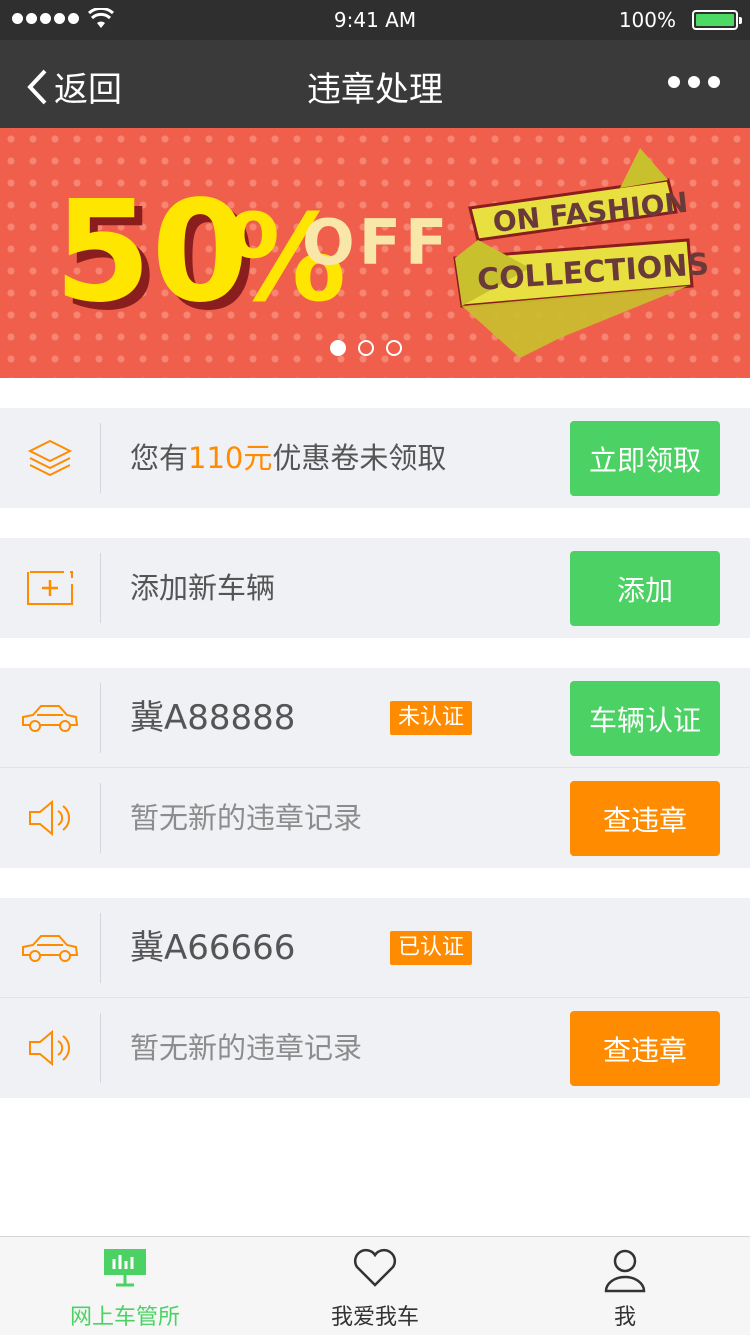 This screenshot has height=1335, width=750. Describe the element at coordinates (375, 588) in the screenshot. I see `add-vehicle-row: 添加新车辆 添加` at that location.